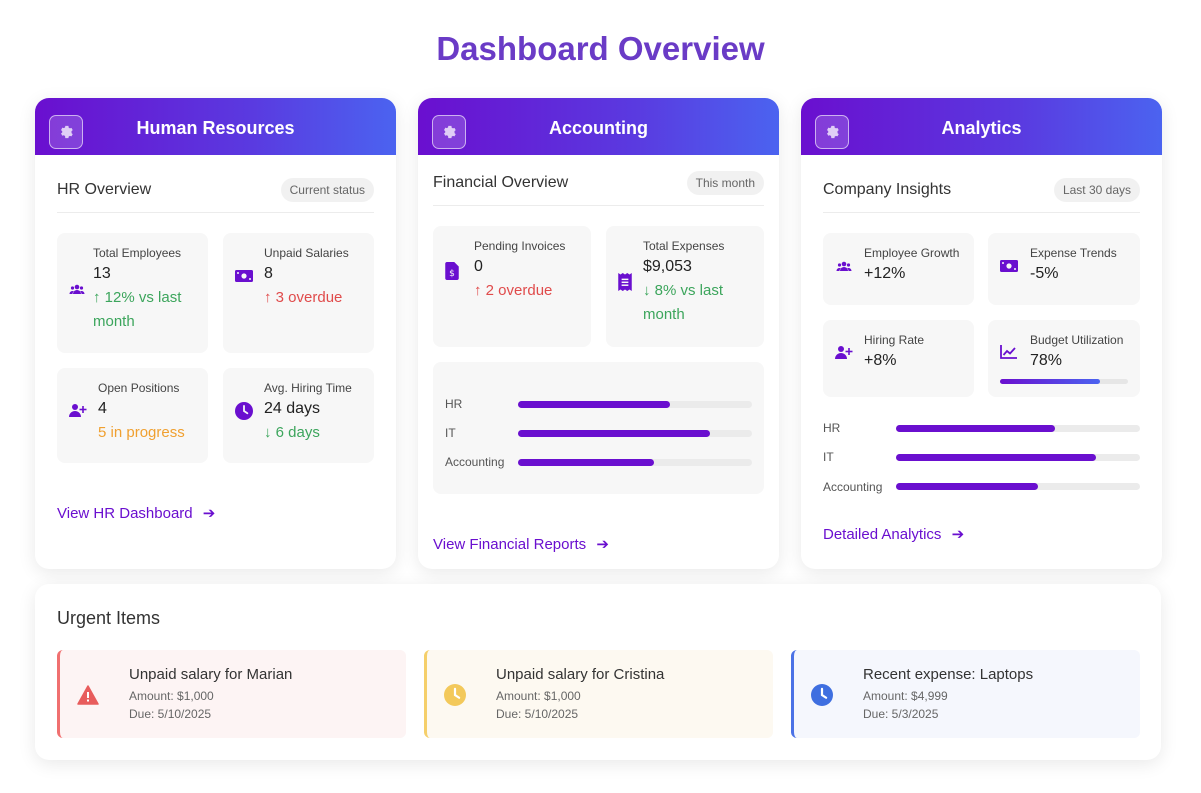 The image size is (1201, 793). I want to click on stat-label: Expense Trends, so click(1073, 253).